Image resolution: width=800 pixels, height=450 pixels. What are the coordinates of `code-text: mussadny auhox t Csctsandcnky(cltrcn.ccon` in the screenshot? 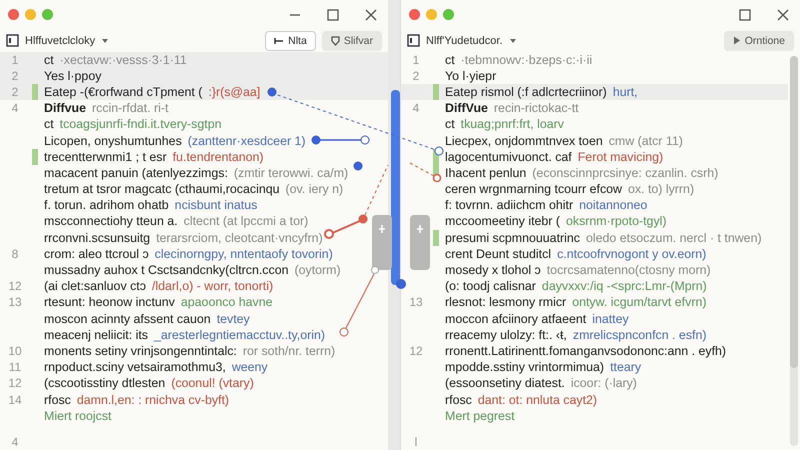 It's located at (166, 270).